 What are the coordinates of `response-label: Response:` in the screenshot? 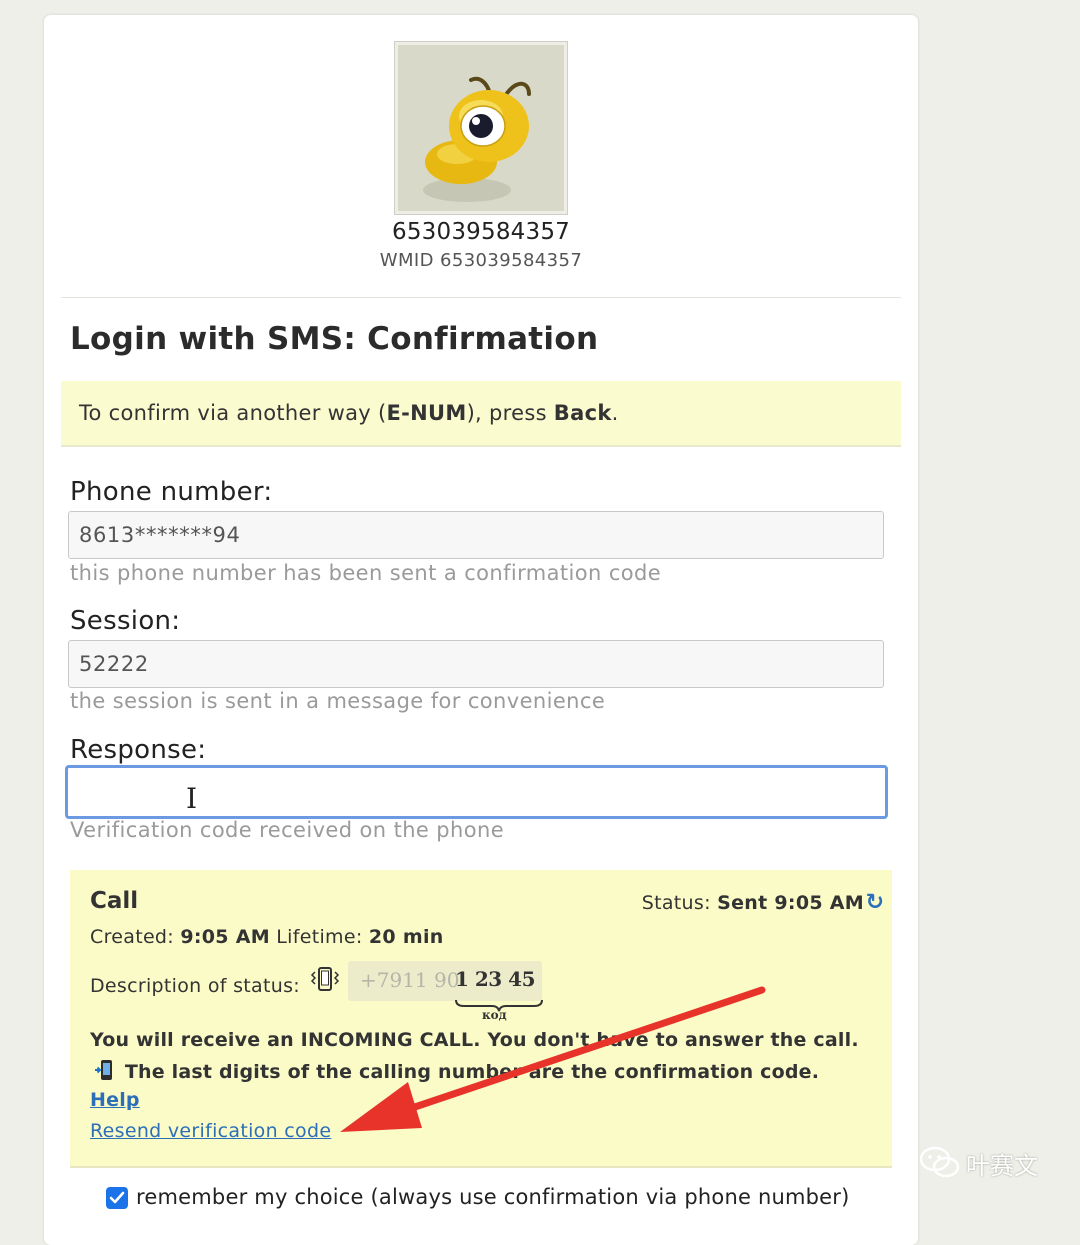 It's located at (138, 750).